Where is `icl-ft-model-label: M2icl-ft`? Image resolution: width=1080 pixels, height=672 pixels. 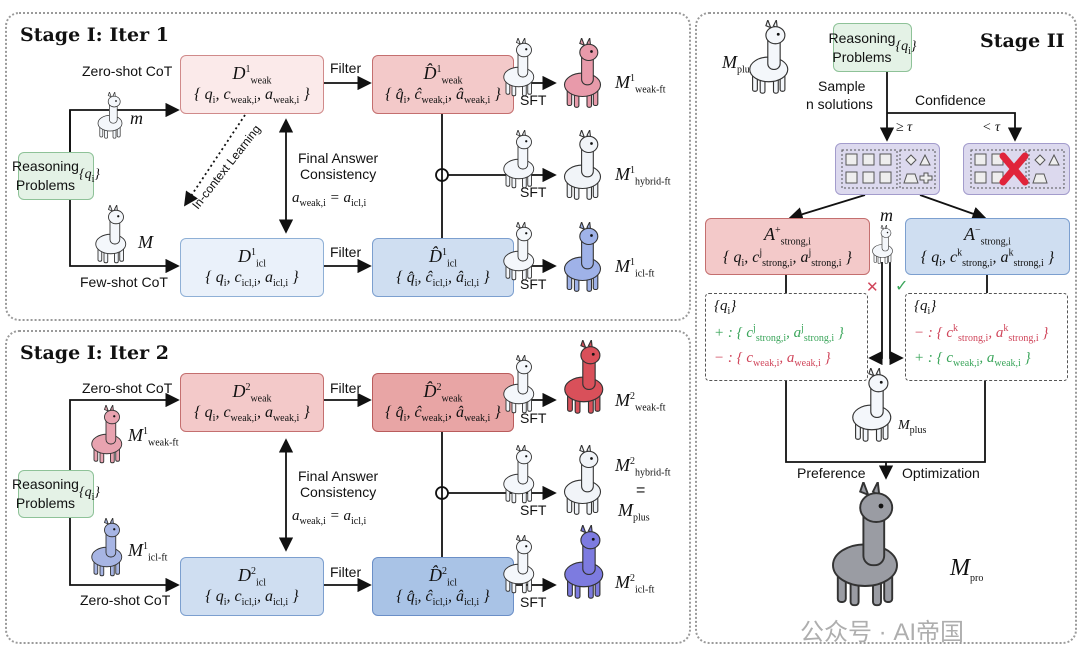 icl-ft-model-label: M2icl-ft is located at coordinates (634, 584).